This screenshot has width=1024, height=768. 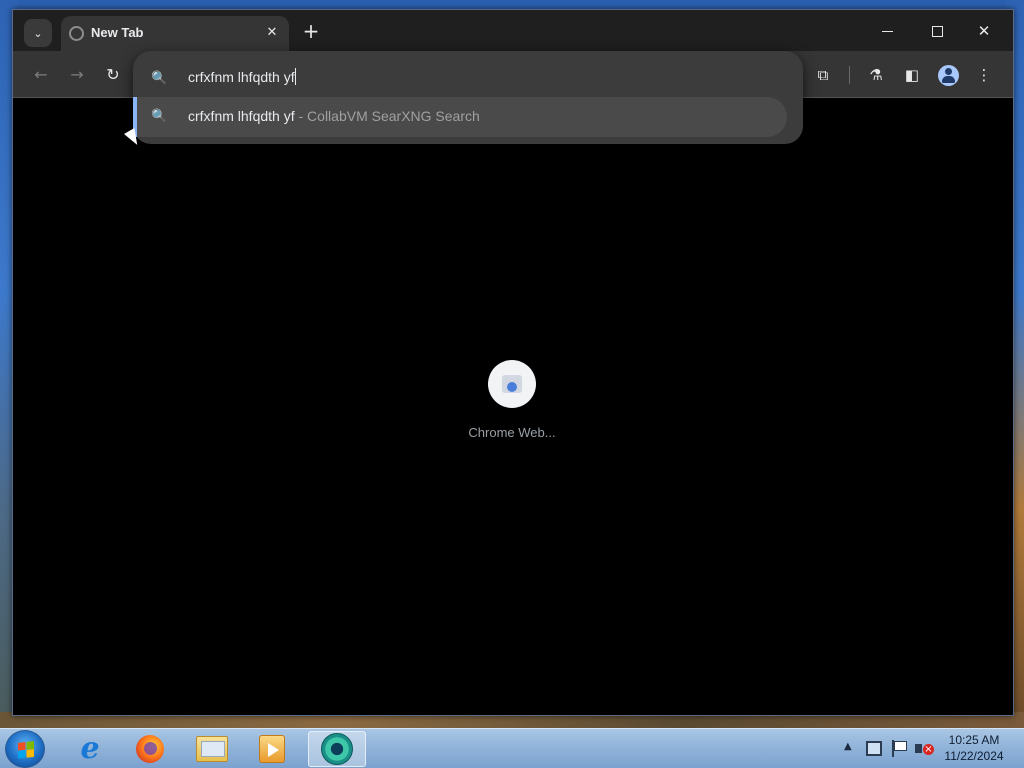 I want to click on clock-time: 10:25 AM, so click(x=974, y=740).